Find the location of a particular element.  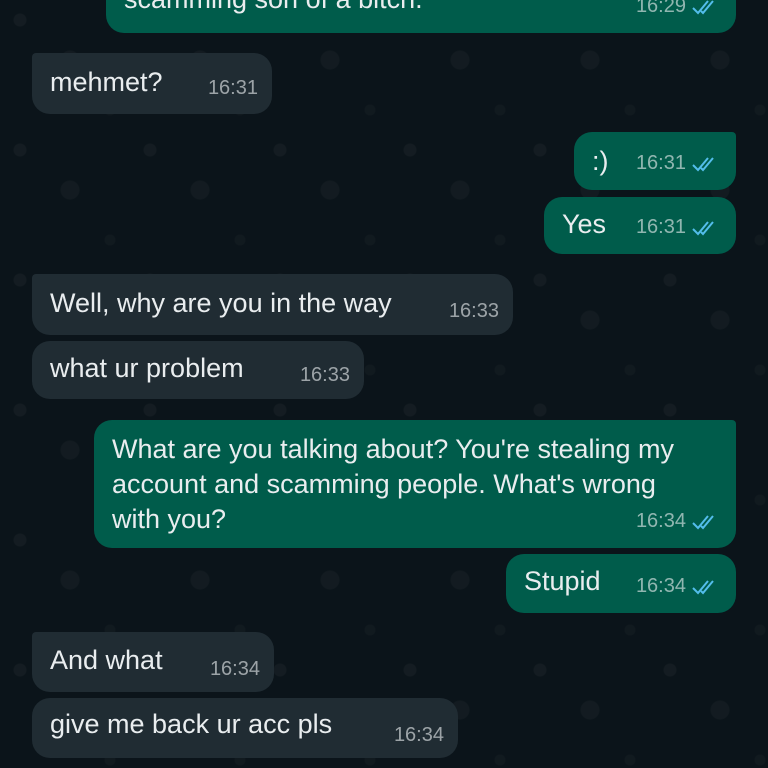

message-bubble-outgoing: scamming son of a bitch. 16:29 is located at coordinates (421, 16).